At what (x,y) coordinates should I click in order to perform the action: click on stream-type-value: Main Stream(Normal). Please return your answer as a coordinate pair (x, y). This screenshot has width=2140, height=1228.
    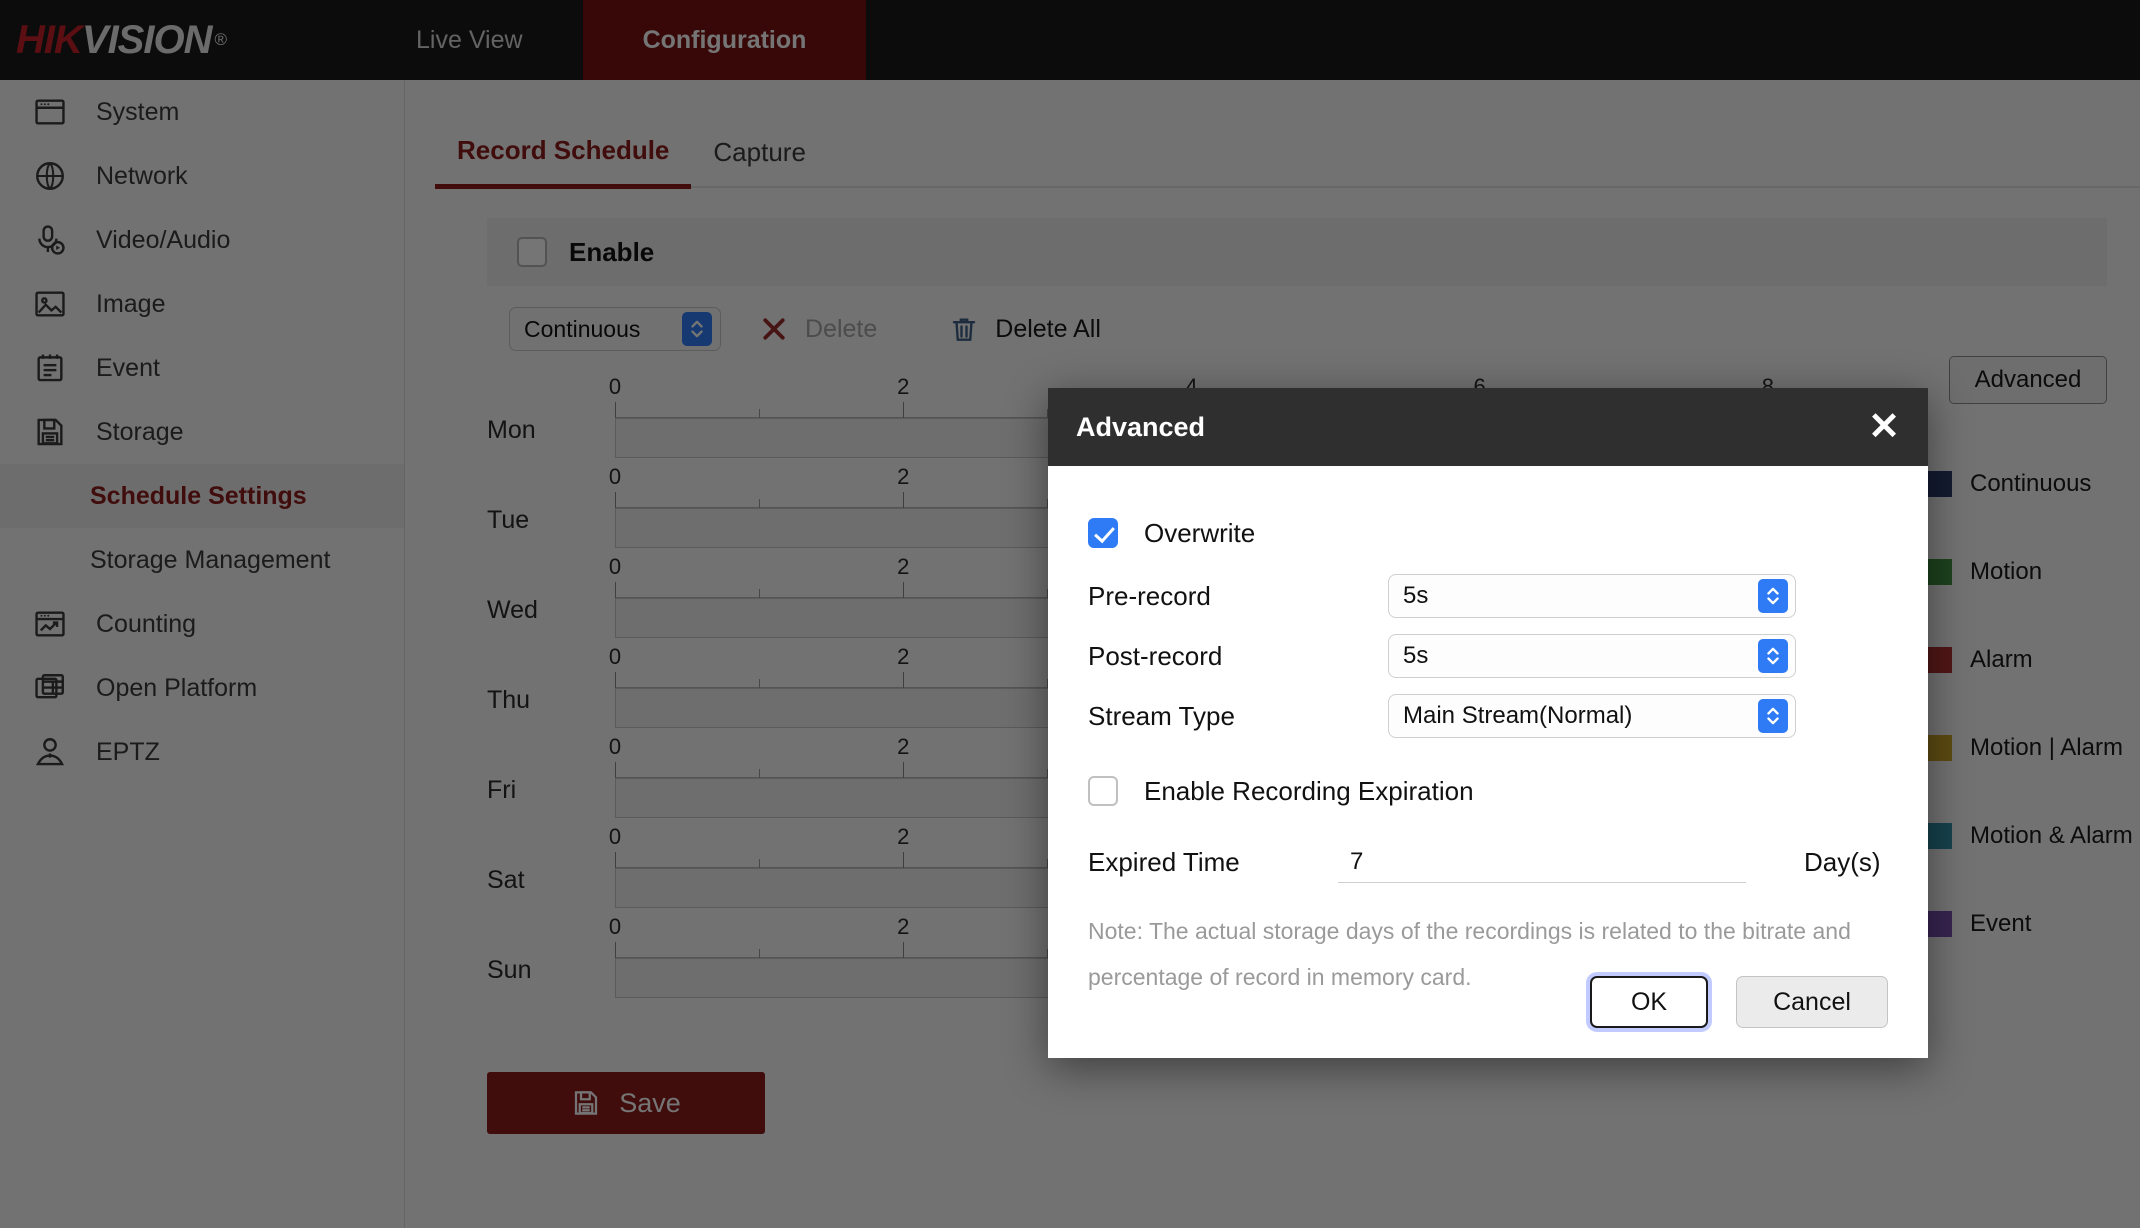
    Looking at the image, I should click on (1518, 715).